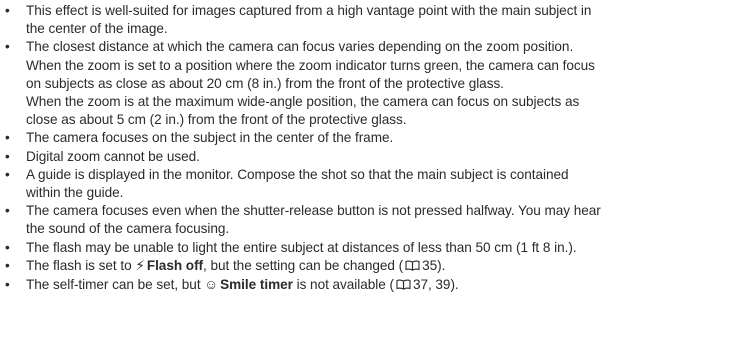 The image size is (729, 343). I want to click on flash-off-label: Flash off, so click(175, 265).